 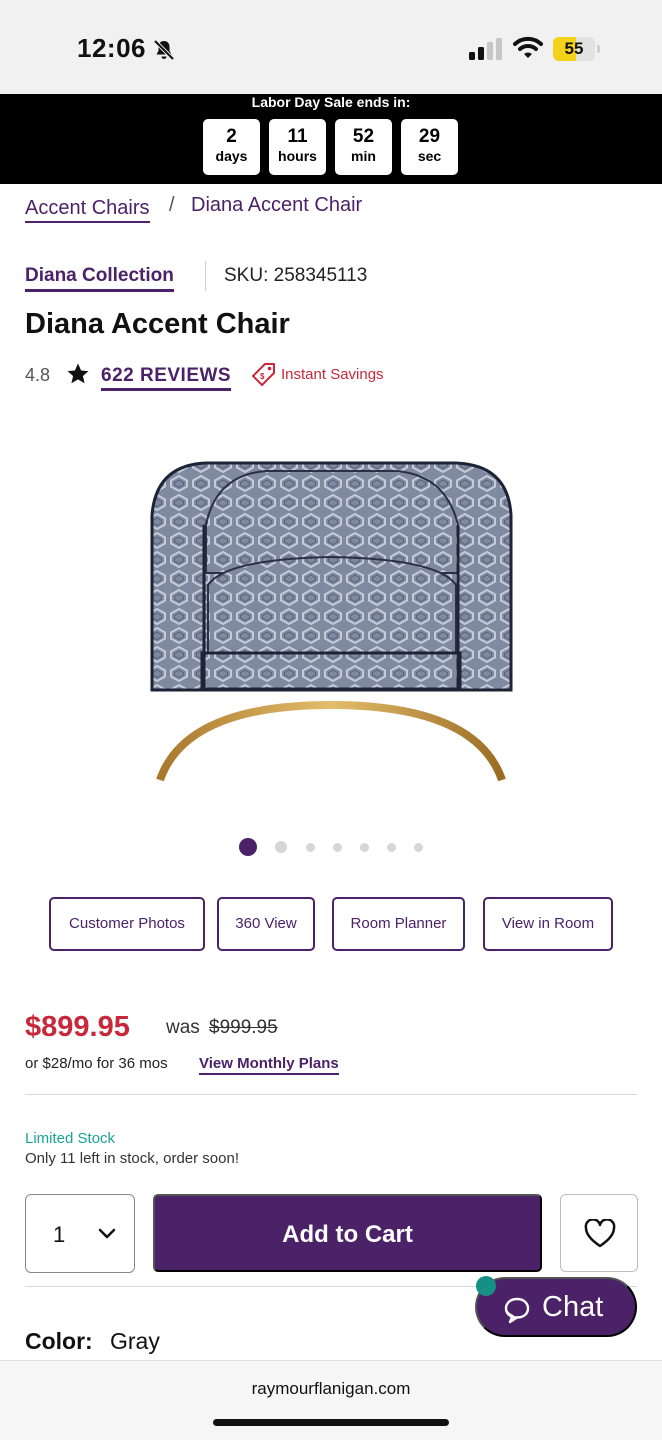 I want to click on view-monthly-plans-link: View Monthly Plans, so click(x=269, y=1065).